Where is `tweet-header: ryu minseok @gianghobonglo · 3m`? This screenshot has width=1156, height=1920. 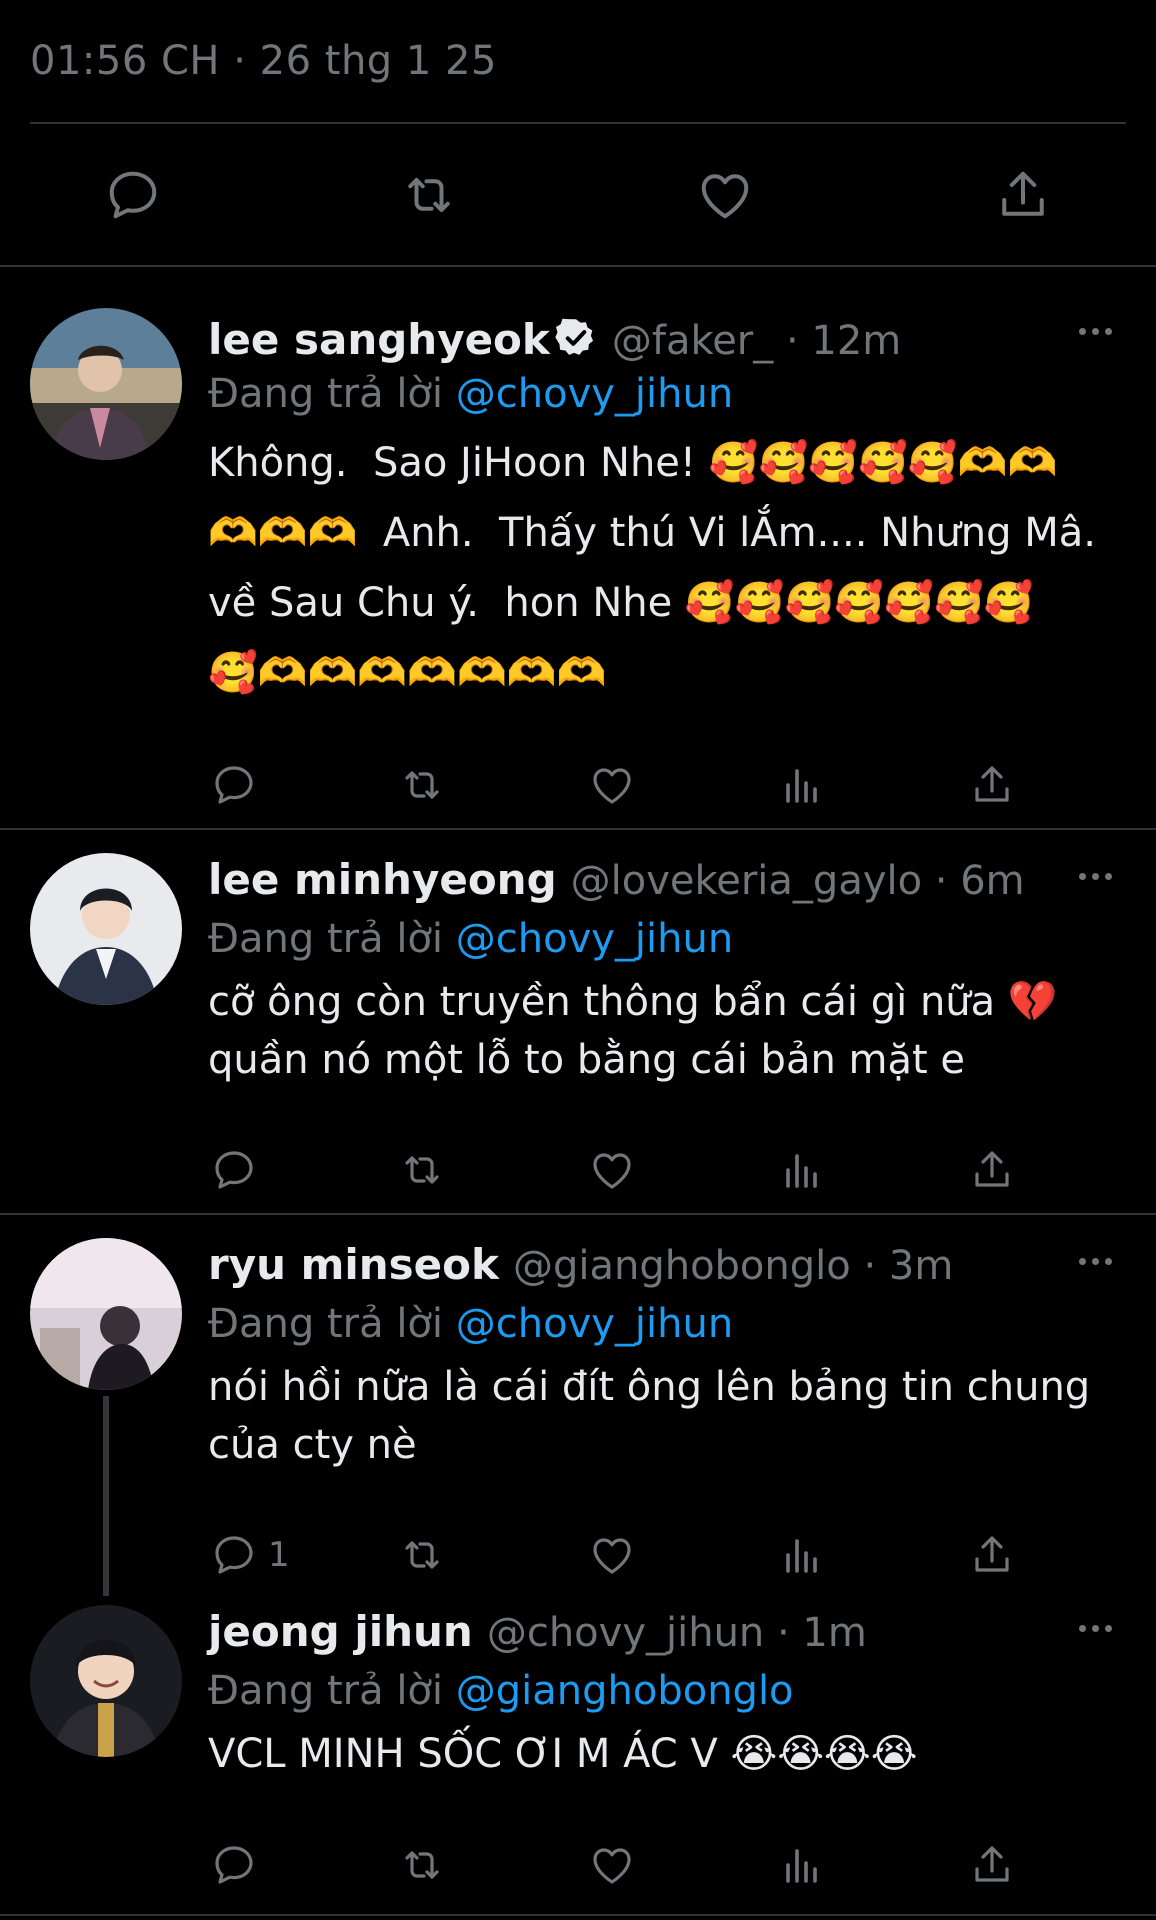 tweet-header: ryu minseok @gianghobonglo · 3m is located at coordinates (667, 1269).